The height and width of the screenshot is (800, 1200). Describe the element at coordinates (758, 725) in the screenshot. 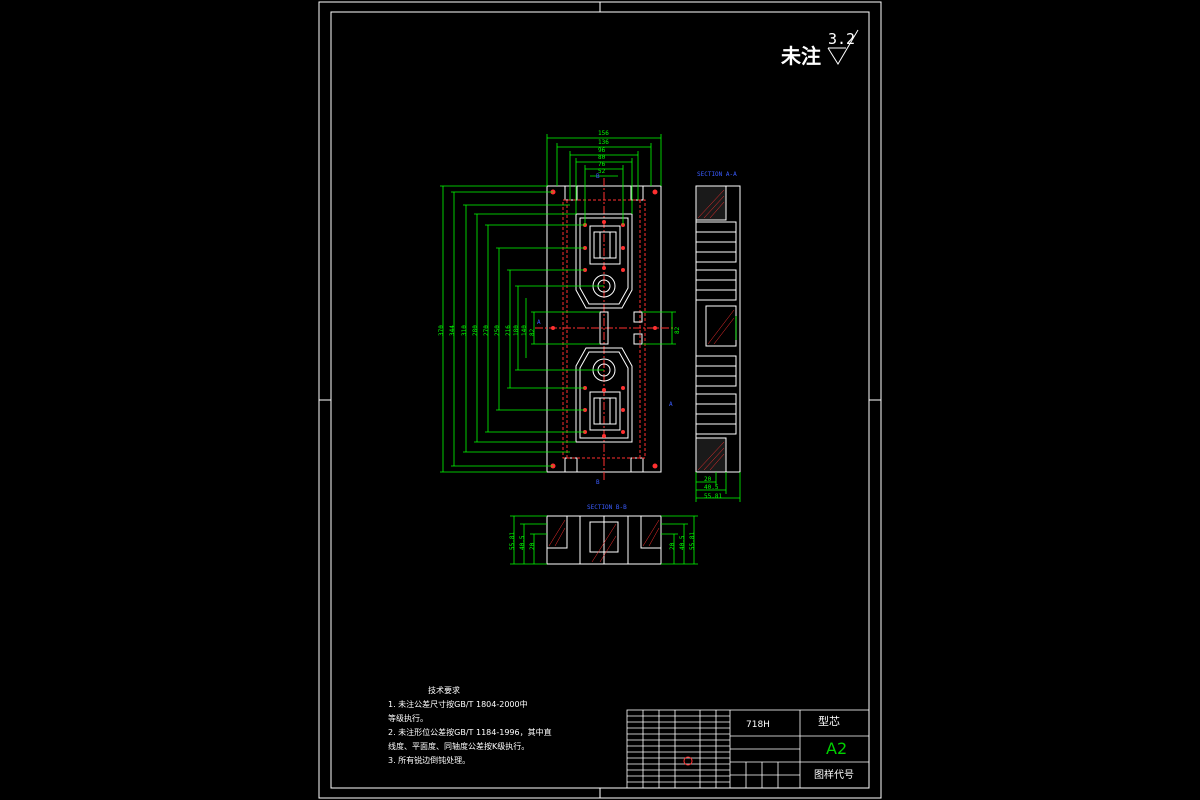

I see `title-block-material: 718H` at that location.